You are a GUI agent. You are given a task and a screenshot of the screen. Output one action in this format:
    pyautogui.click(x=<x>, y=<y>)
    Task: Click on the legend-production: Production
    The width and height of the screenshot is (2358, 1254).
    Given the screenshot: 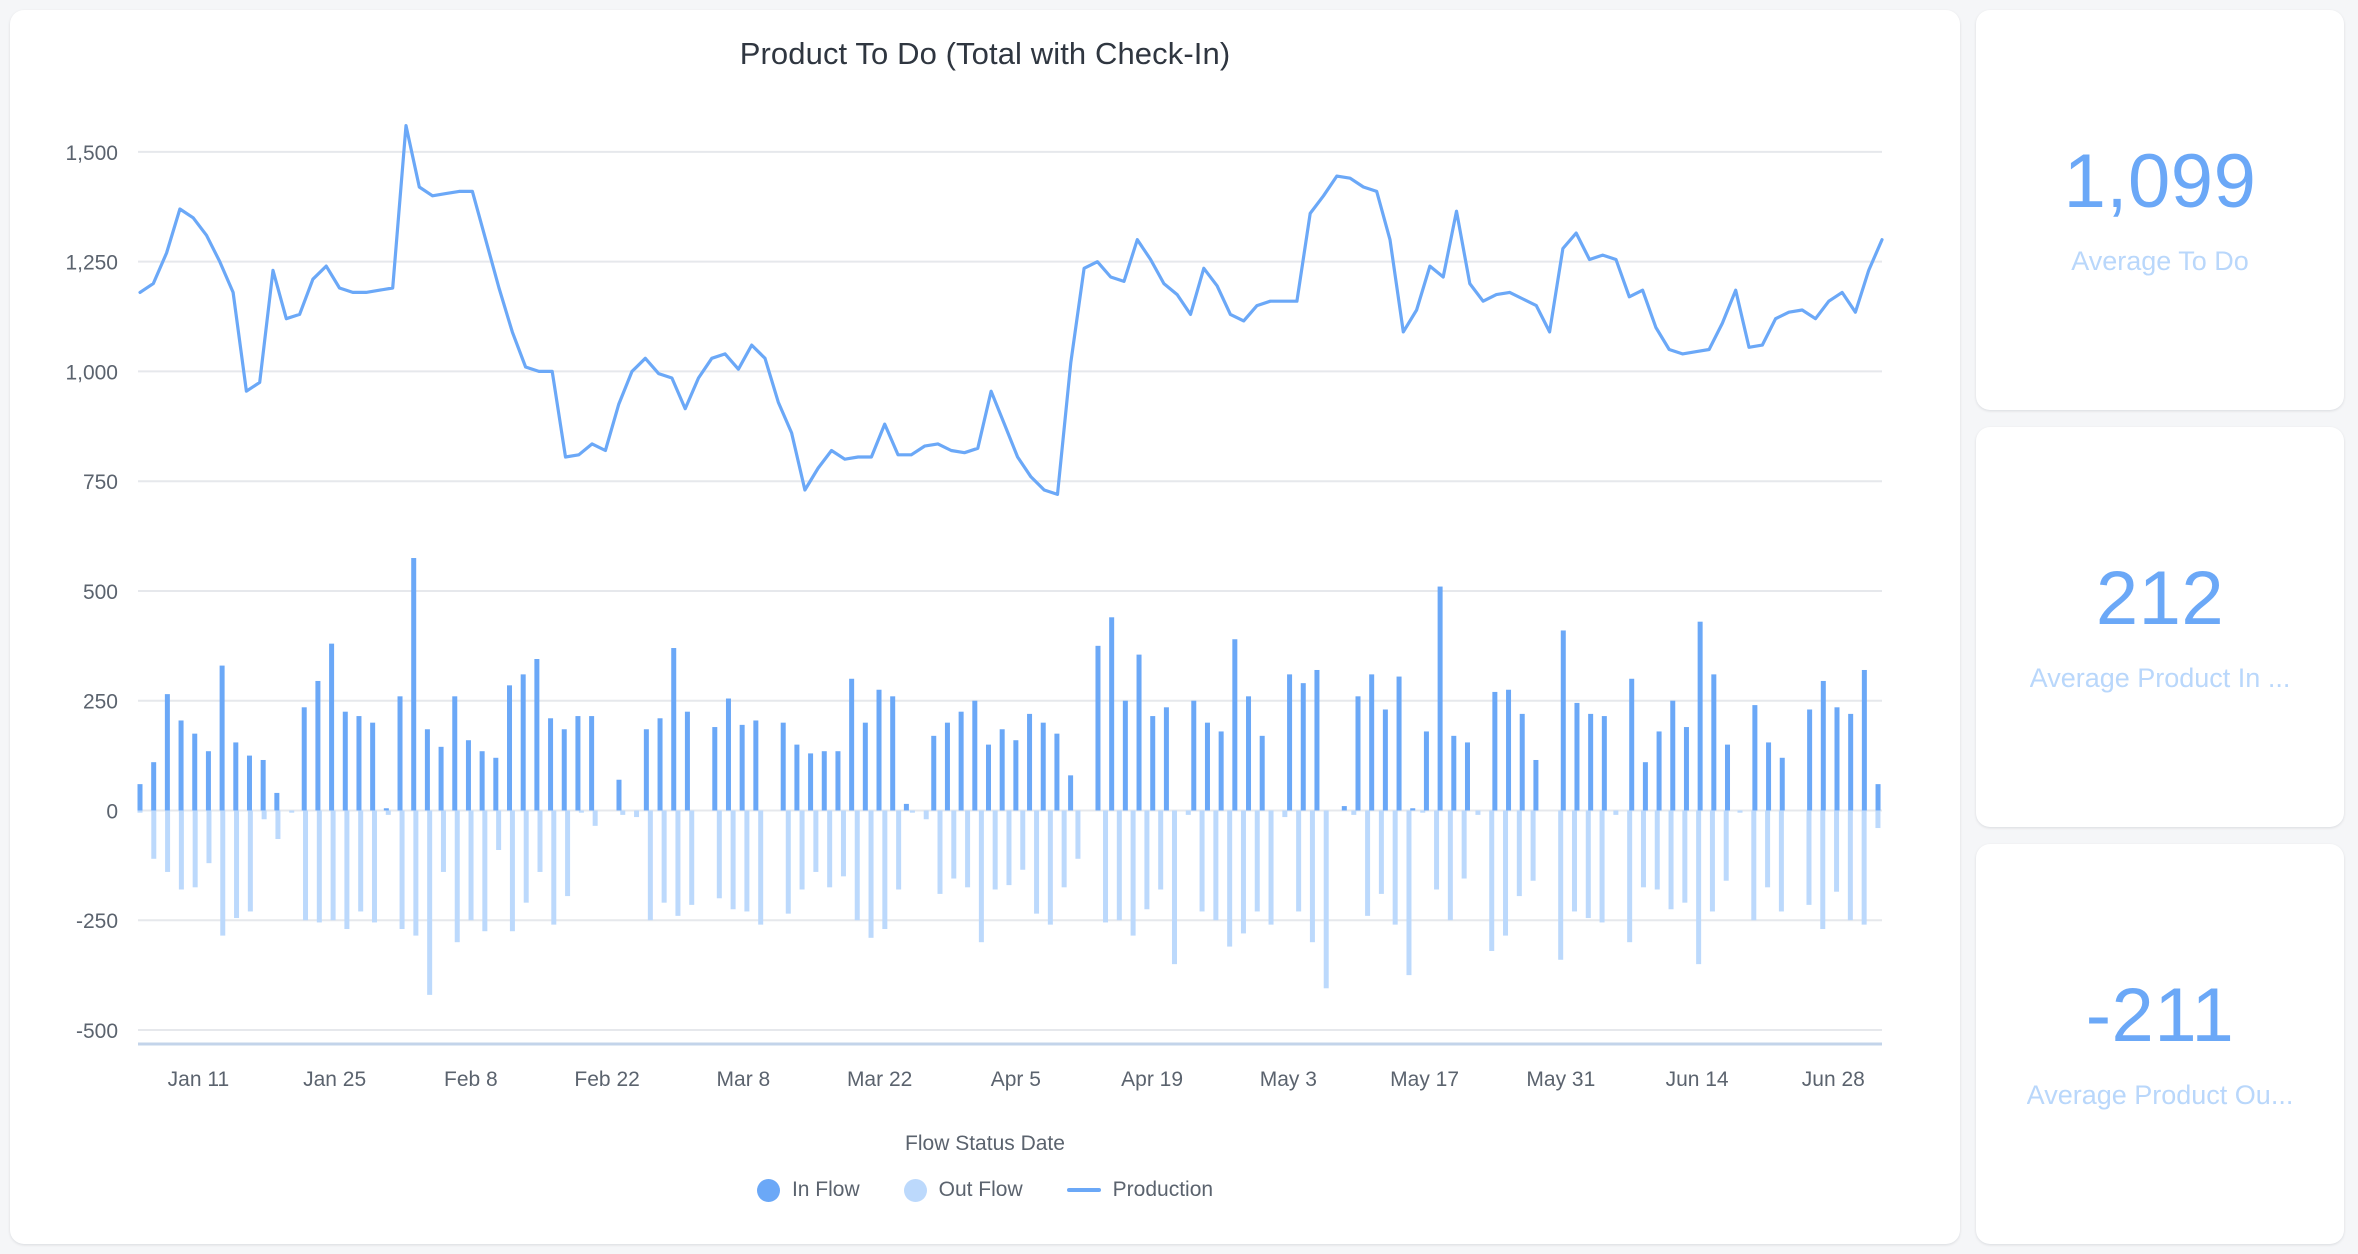 What is the action you would take?
    pyautogui.click(x=1140, y=1190)
    